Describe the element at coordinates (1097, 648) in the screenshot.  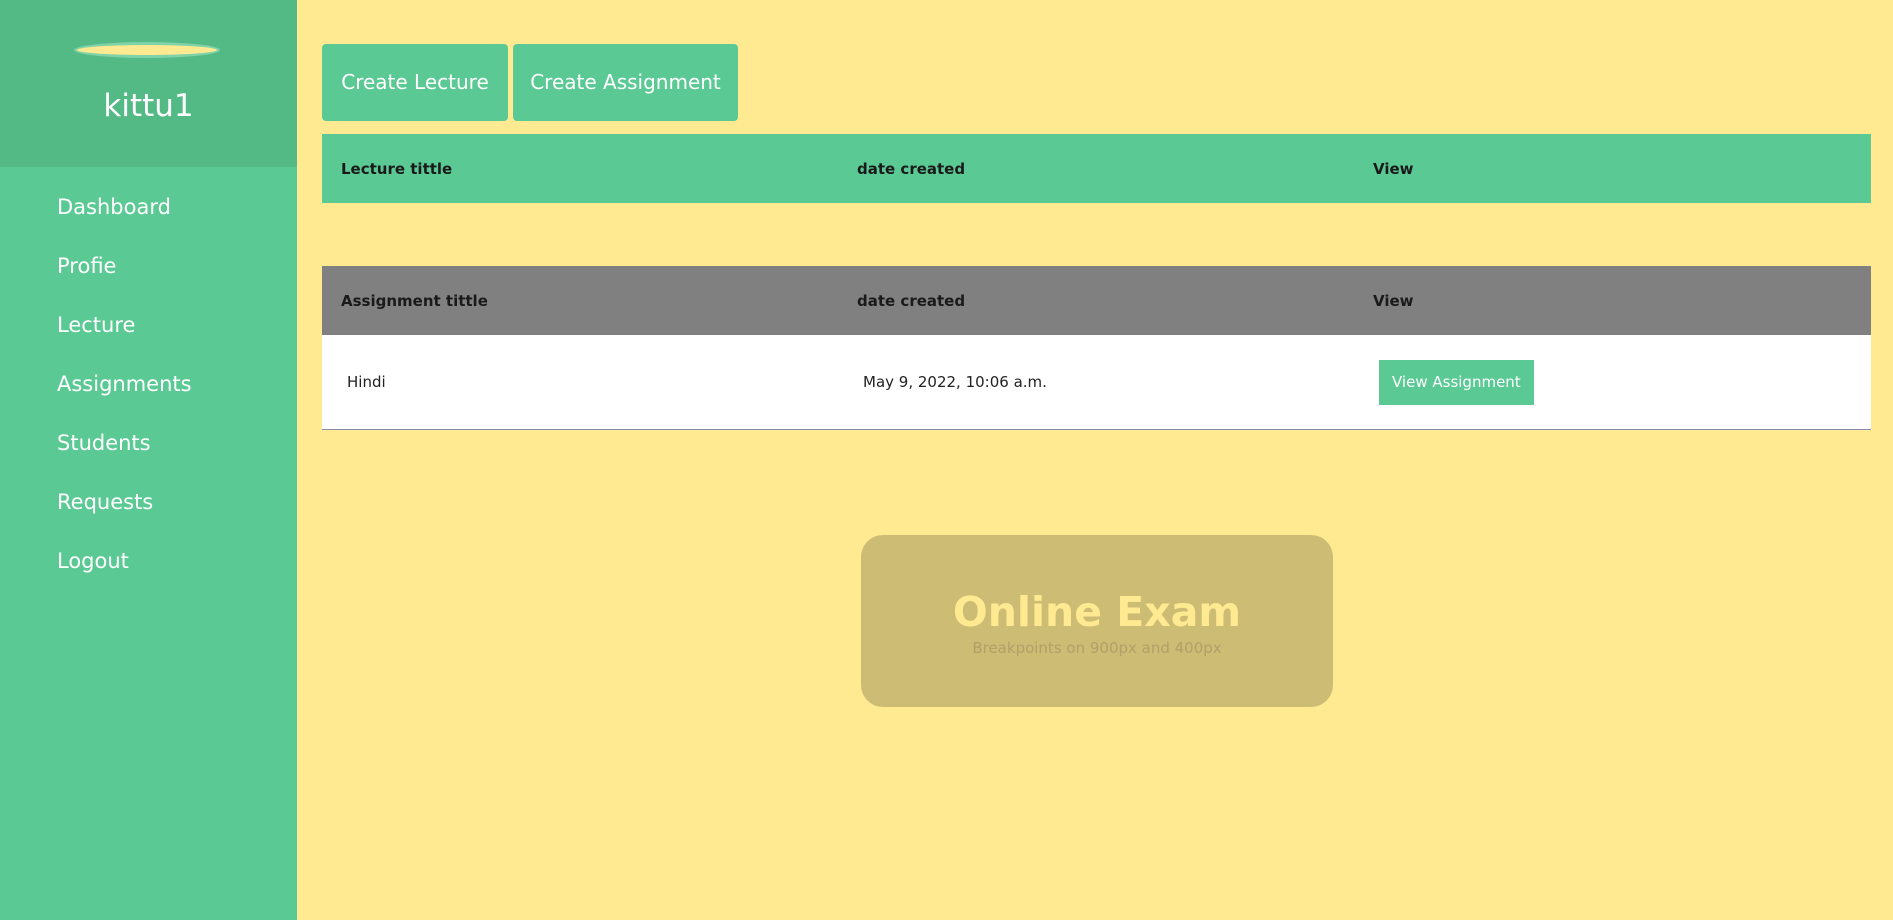
I see `online-exam-subtitle: Breakpoints on 900px and 400px` at that location.